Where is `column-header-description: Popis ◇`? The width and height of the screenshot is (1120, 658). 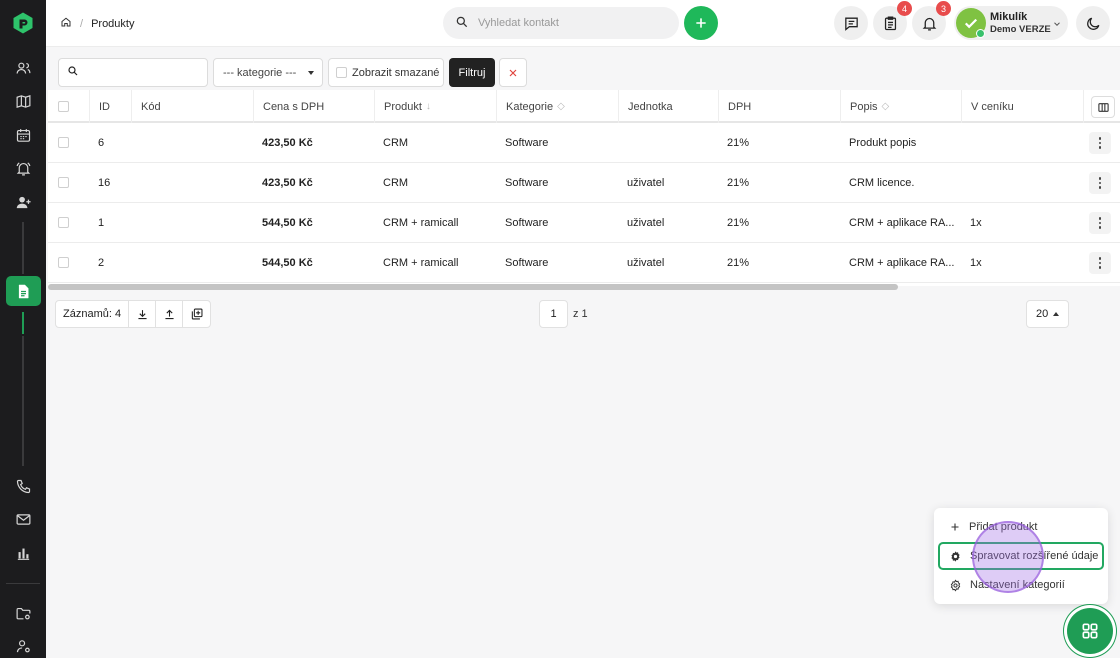
column-header-description: Popis ◇ is located at coordinates (901, 106).